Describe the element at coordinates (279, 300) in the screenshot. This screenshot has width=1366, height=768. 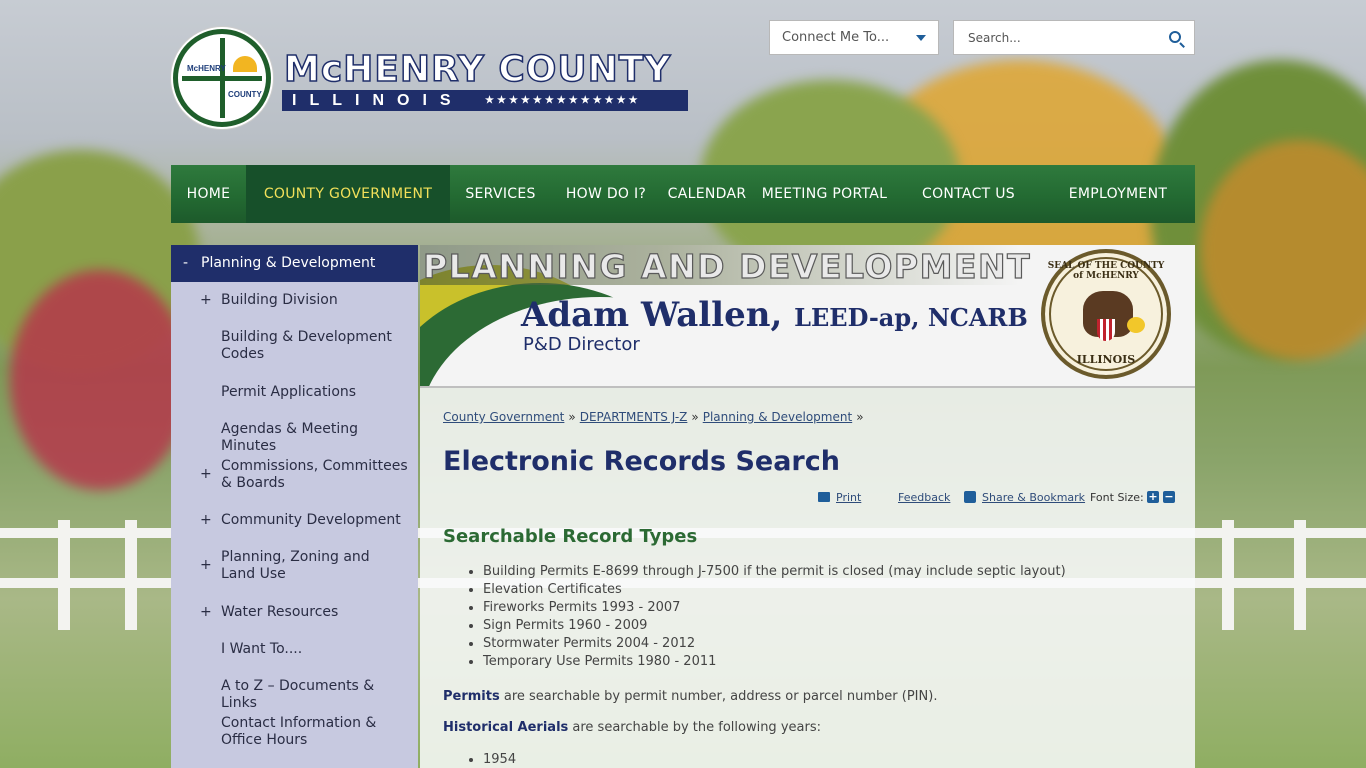
I see `sidebar-item-label: Building Division` at that location.